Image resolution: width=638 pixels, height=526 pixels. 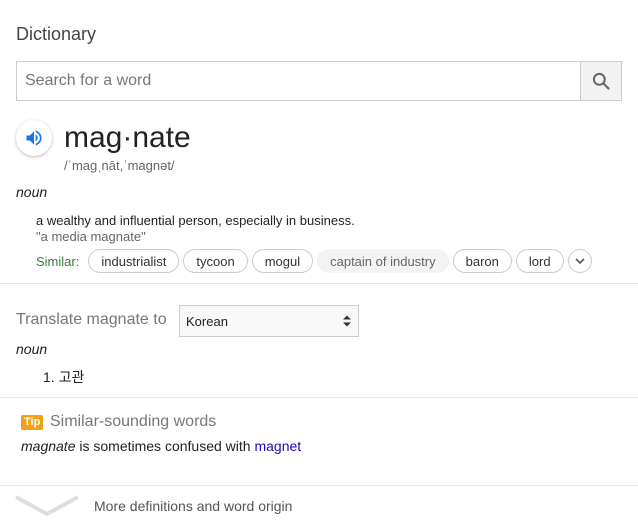 What do you see at coordinates (482, 261) in the screenshot?
I see `similar-chip-baron: baron` at bounding box center [482, 261].